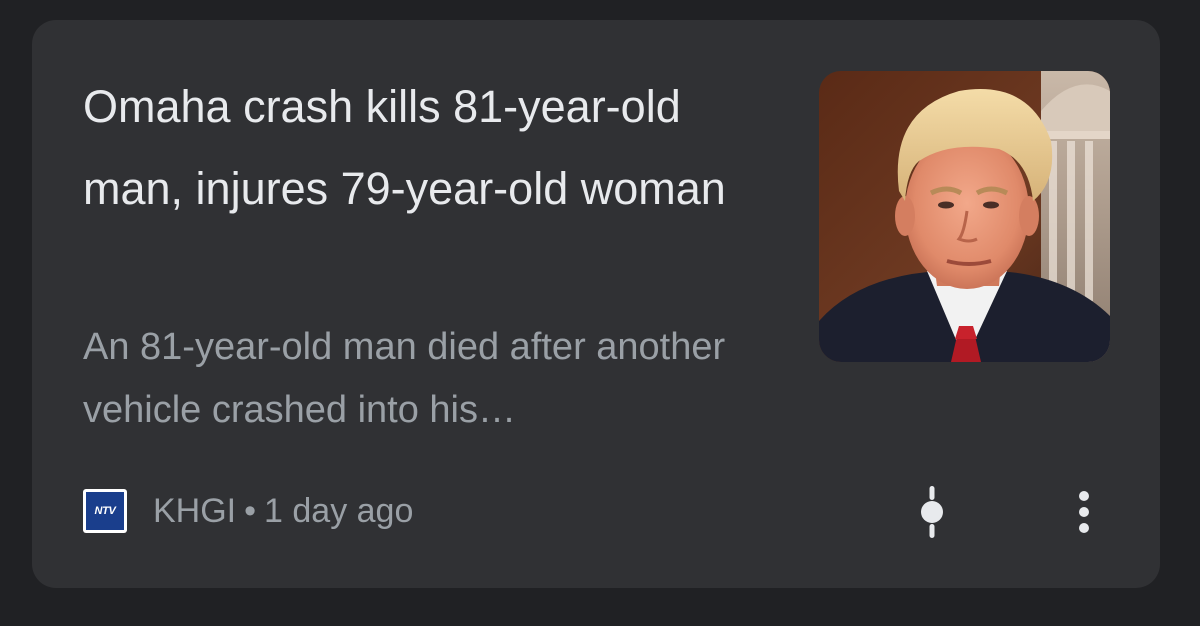  I want to click on publish-time: 1 day ago, so click(339, 510).